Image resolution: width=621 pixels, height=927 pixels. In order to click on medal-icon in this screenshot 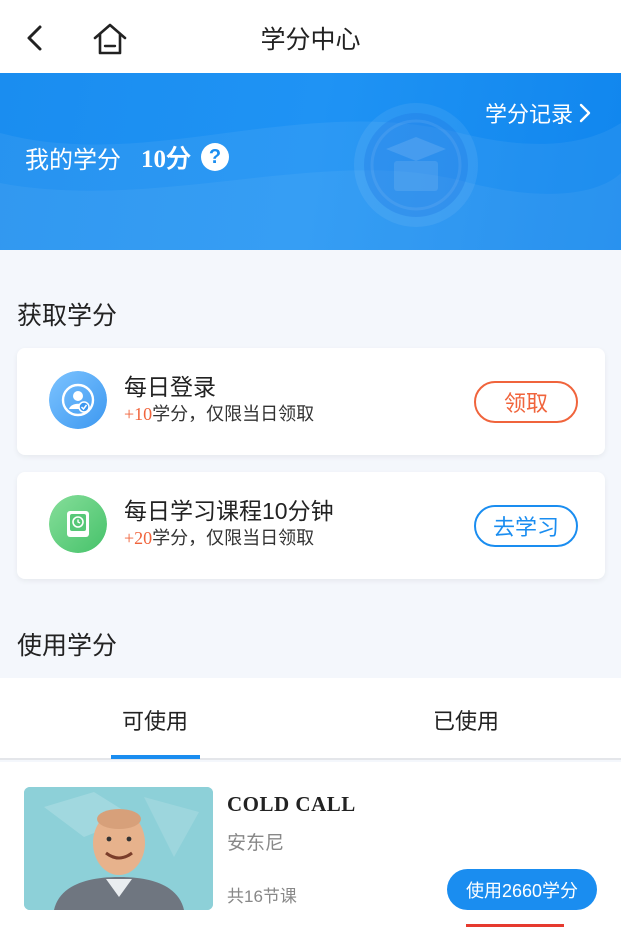, I will do `click(416, 165)`.